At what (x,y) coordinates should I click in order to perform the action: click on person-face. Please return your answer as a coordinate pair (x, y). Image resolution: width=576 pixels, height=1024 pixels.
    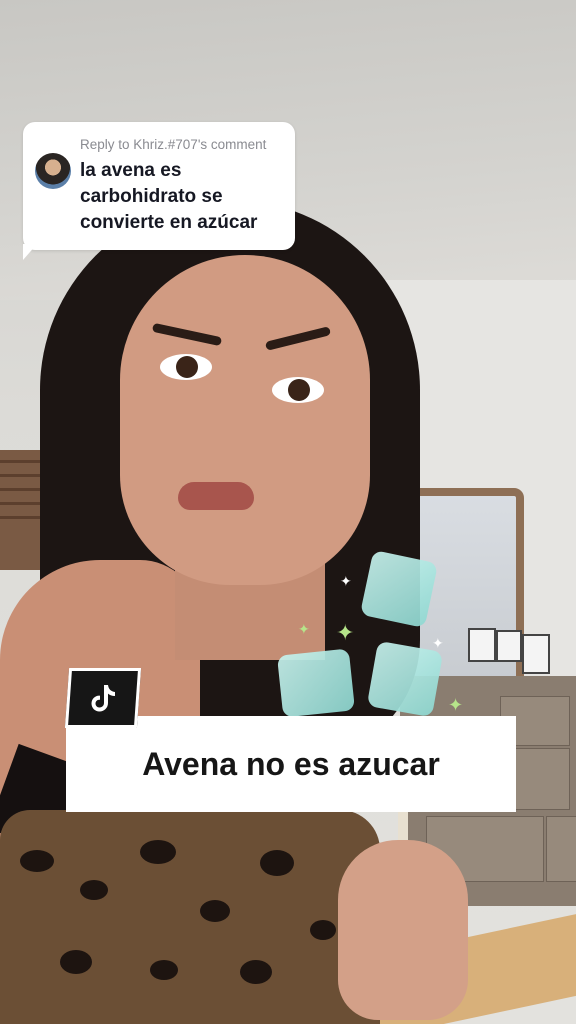
    Looking at the image, I should click on (245, 420).